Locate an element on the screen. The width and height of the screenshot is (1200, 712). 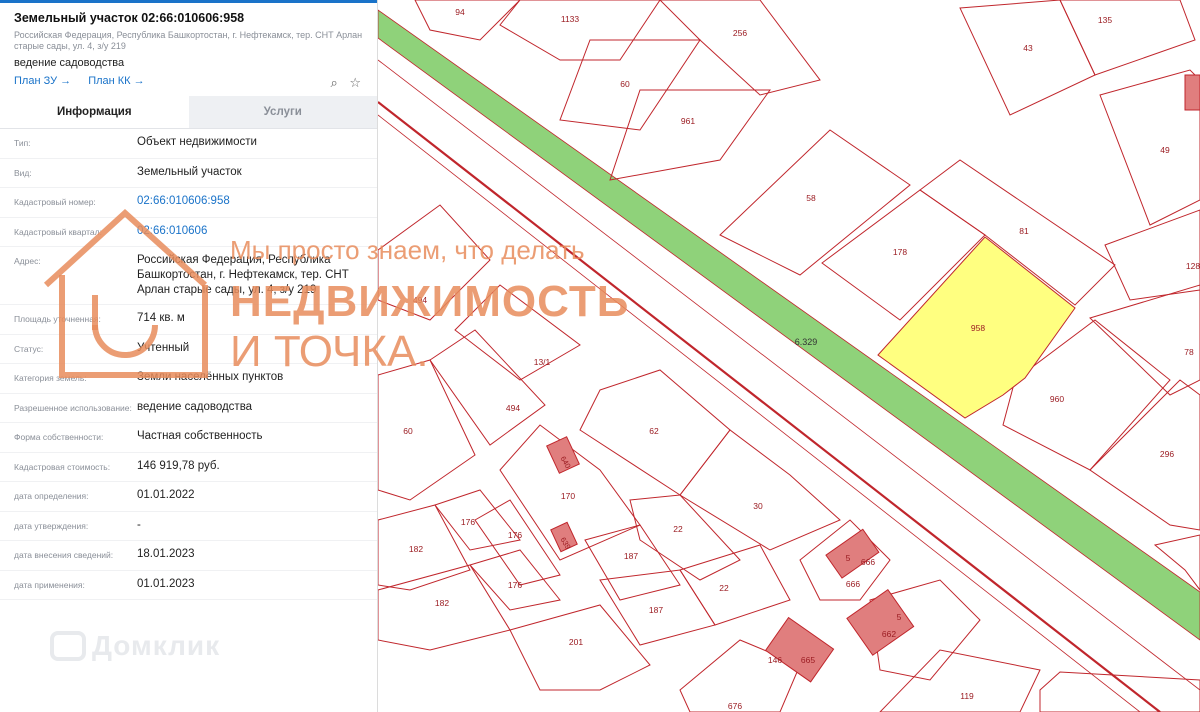
info-row-label: дата определения: is located at coordinates (51, 496).